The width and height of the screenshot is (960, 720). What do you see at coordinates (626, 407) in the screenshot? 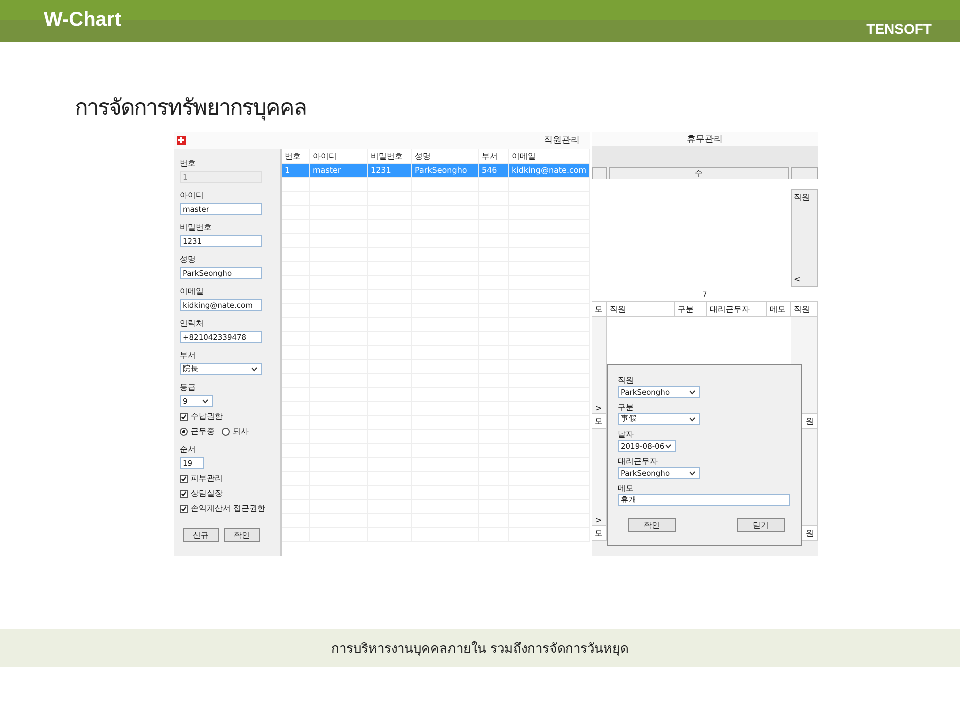
I see `field-label: 구분` at bounding box center [626, 407].